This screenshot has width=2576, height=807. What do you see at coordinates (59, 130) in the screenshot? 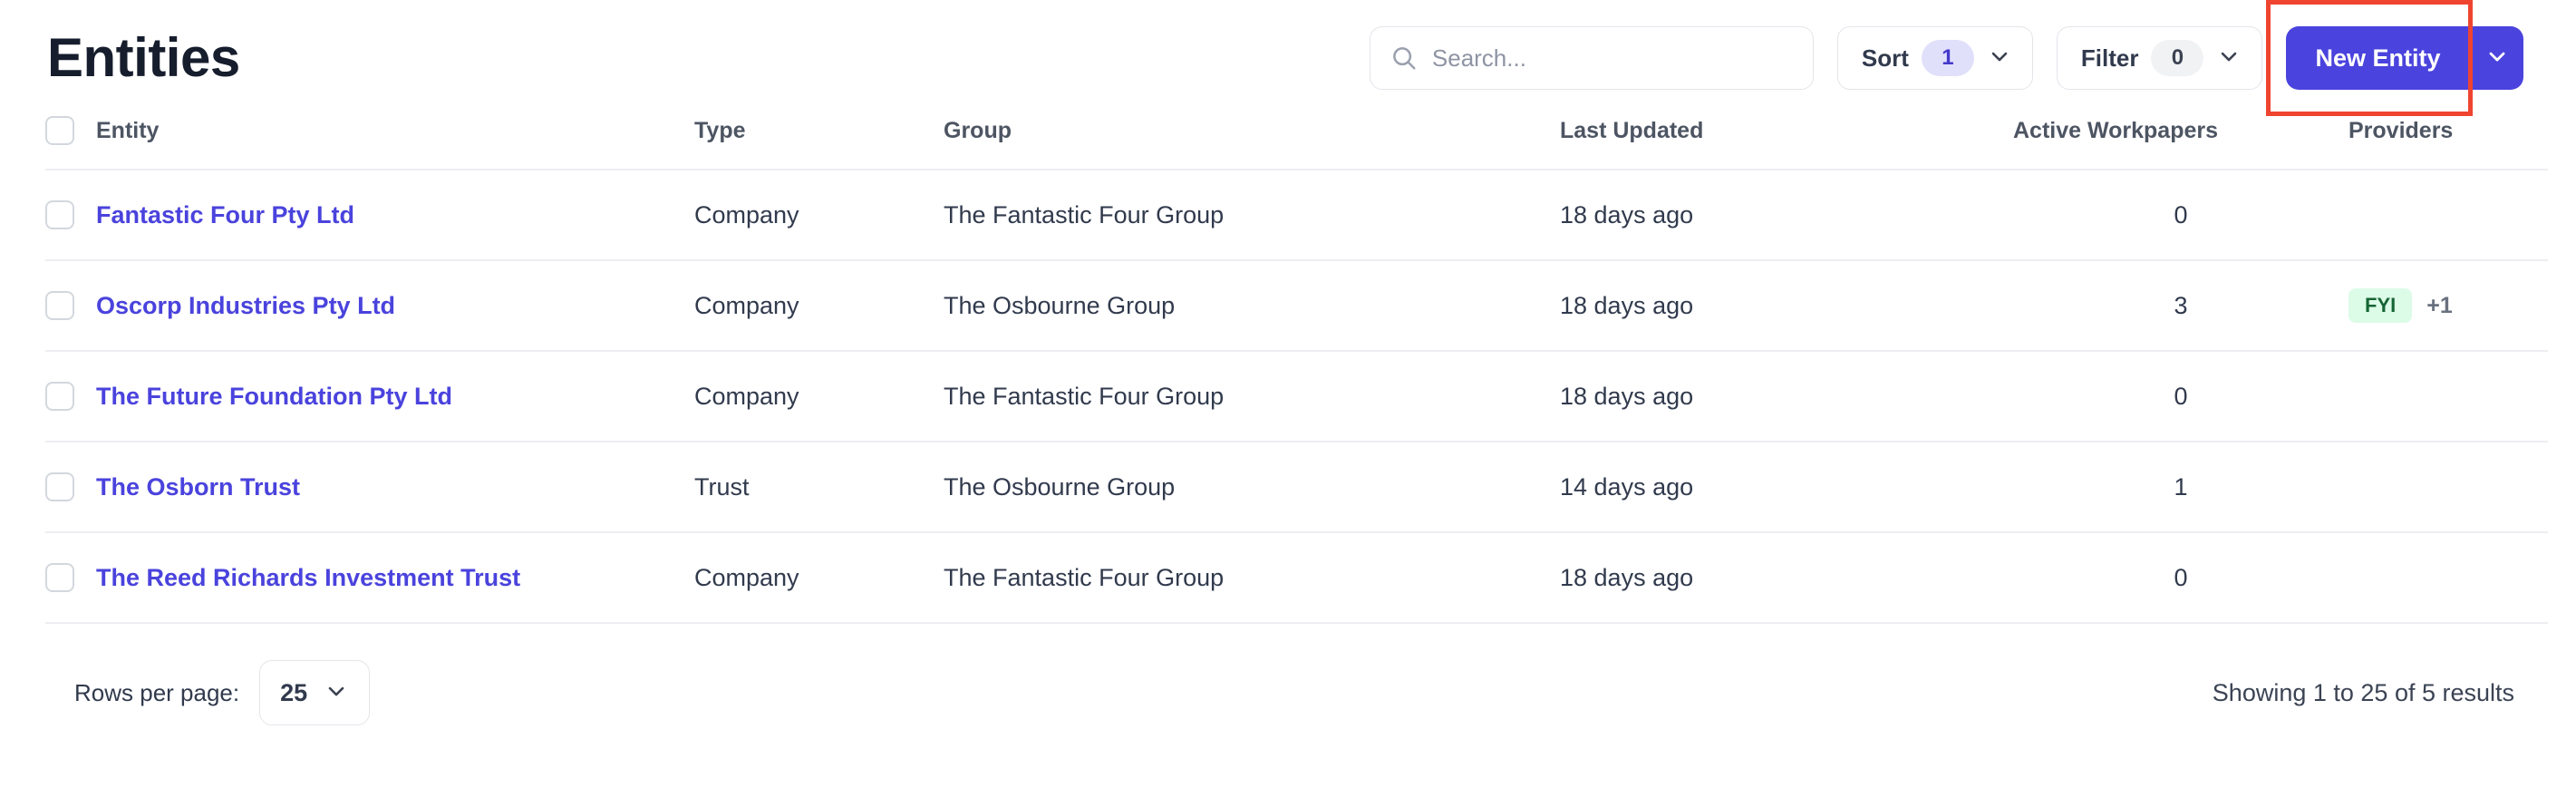
I see `select-all-checkbox` at bounding box center [59, 130].